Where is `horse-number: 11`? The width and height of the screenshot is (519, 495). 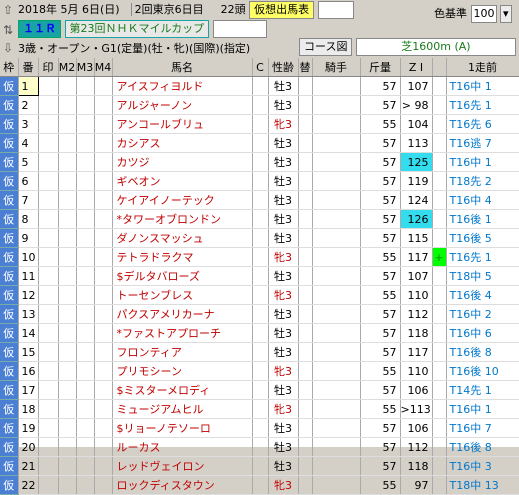 horse-number: 11 is located at coordinates (28, 276).